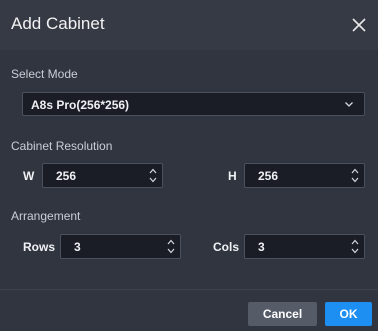  I want to click on ok-button: OK, so click(348, 314).